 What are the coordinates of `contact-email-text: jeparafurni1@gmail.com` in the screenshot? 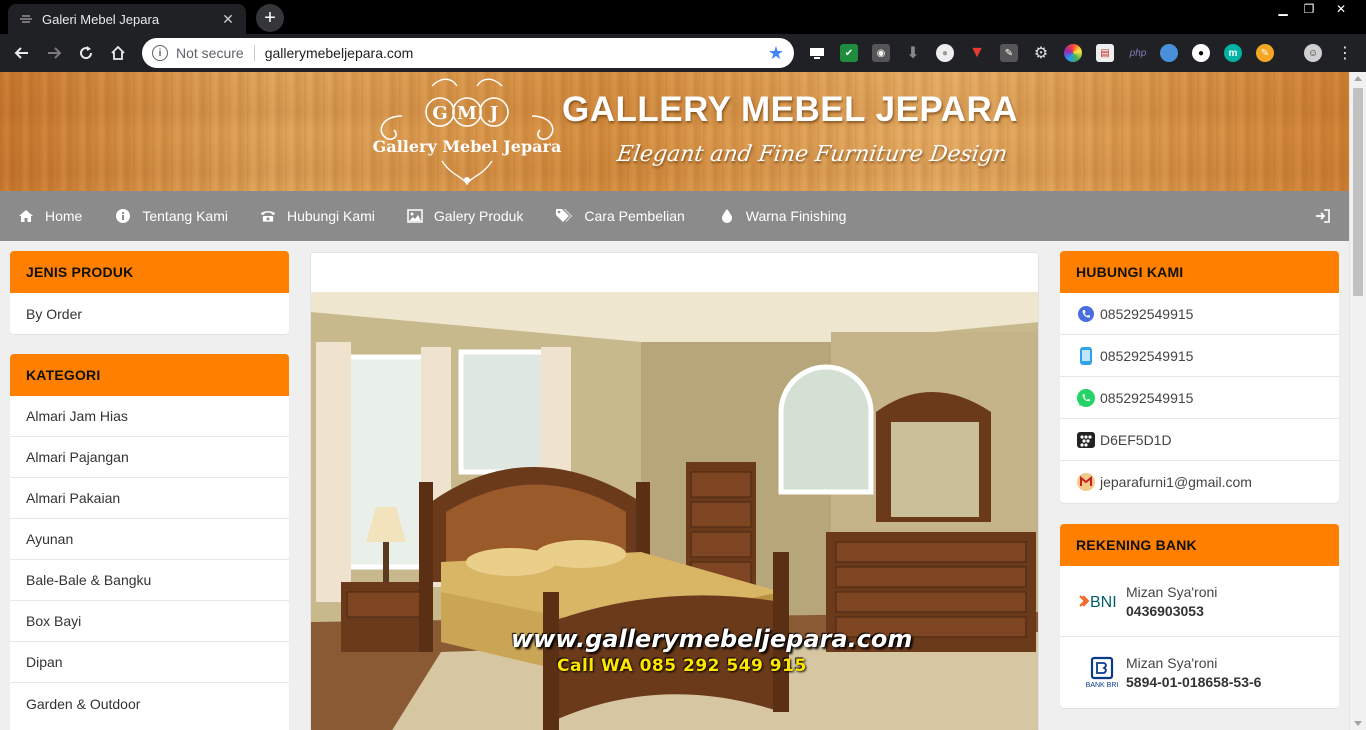 It's located at (1176, 482).